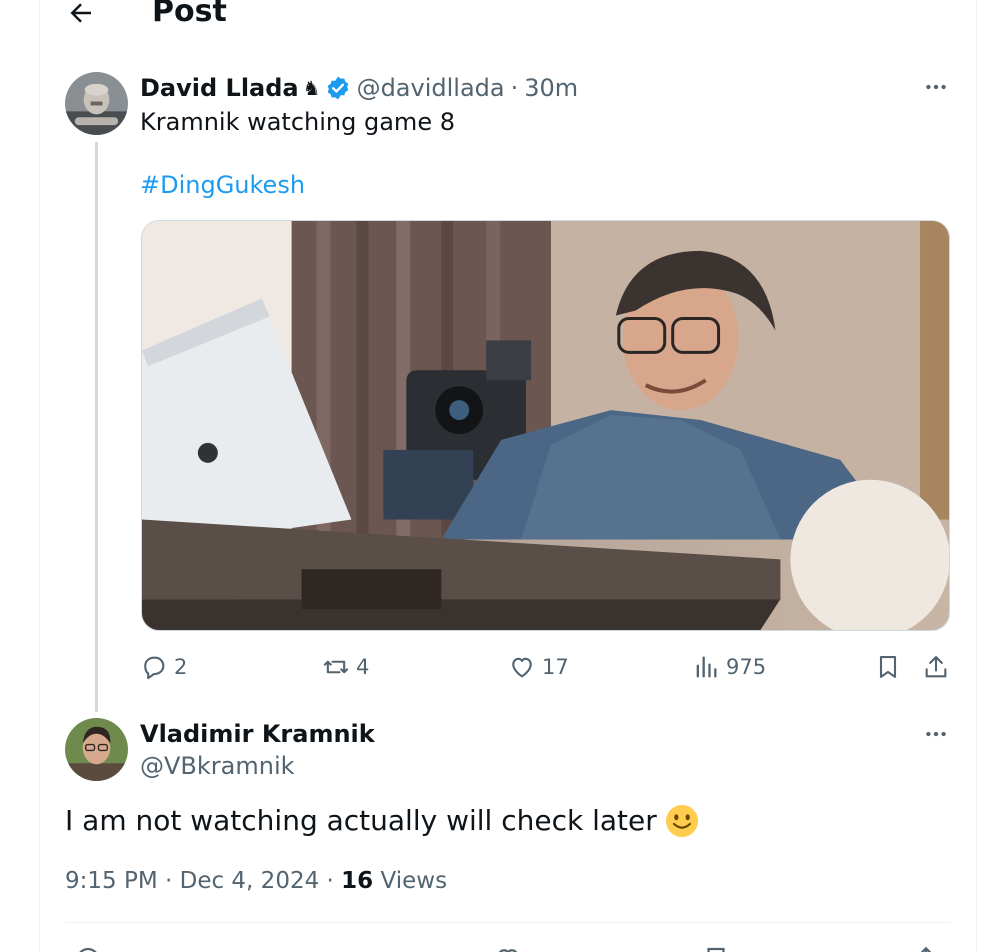 The height and width of the screenshot is (952, 1000). What do you see at coordinates (551, 88) in the screenshot?
I see `post-time: 30m` at bounding box center [551, 88].